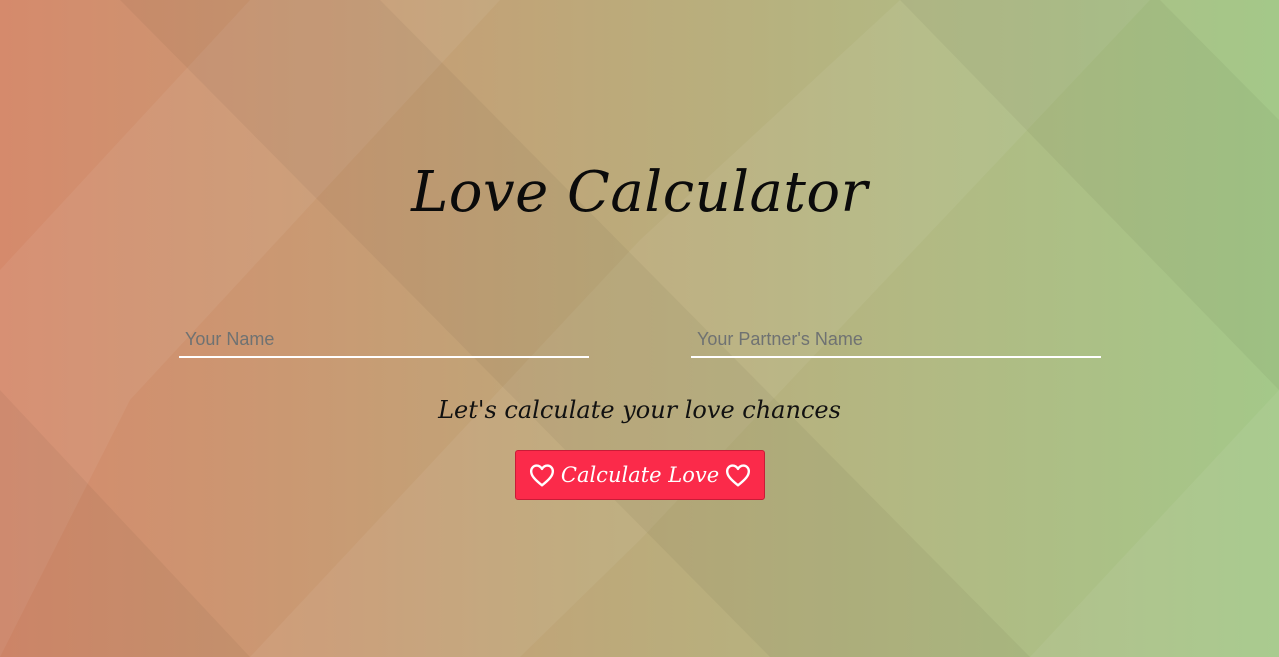 This screenshot has width=1279, height=657. I want to click on calculate-love-label: Calculate Love, so click(640, 475).